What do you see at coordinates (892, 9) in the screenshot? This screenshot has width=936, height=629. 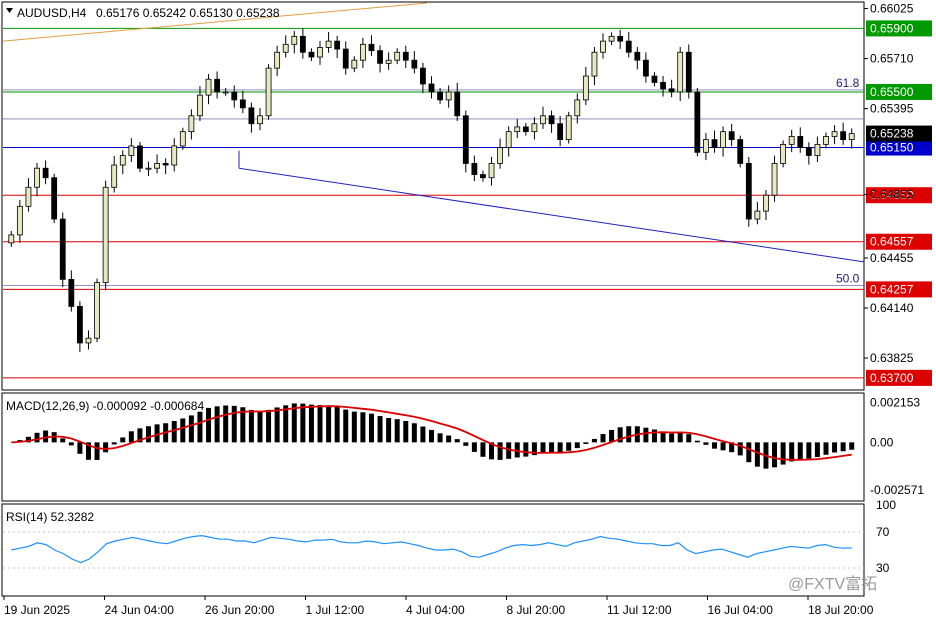 I see `price-axis-label: 0.66025` at bounding box center [892, 9].